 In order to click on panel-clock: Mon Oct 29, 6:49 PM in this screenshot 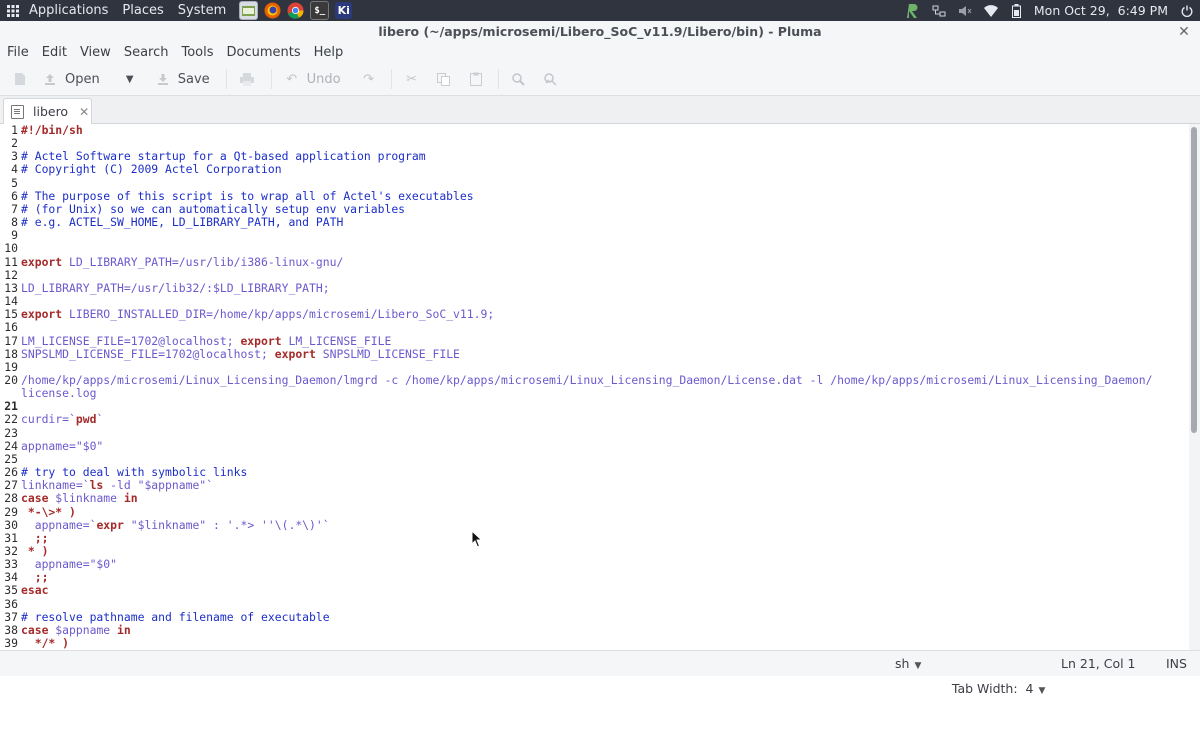, I will do `click(1101, 10)`.